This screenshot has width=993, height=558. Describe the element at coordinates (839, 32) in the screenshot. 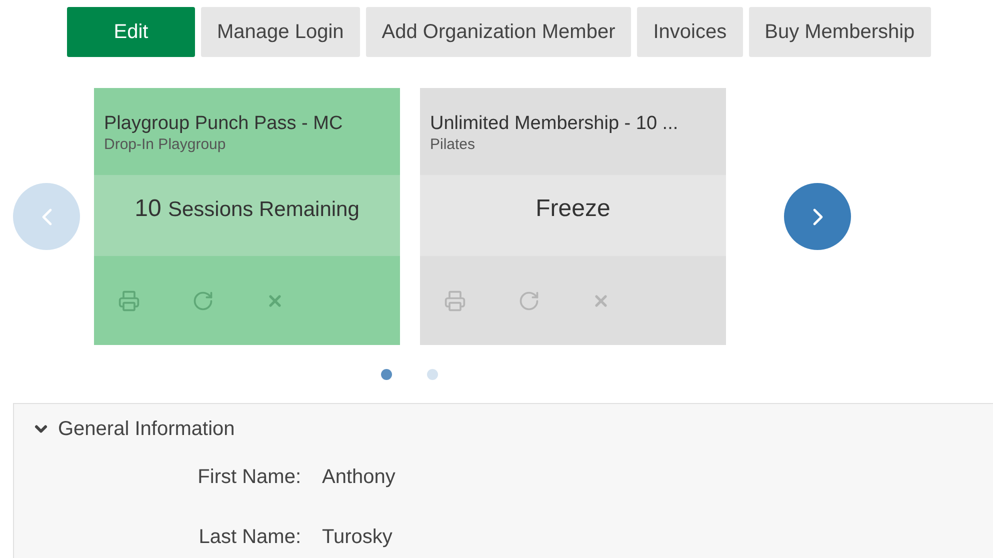

I see `action-button: Buy Membership` at that location.